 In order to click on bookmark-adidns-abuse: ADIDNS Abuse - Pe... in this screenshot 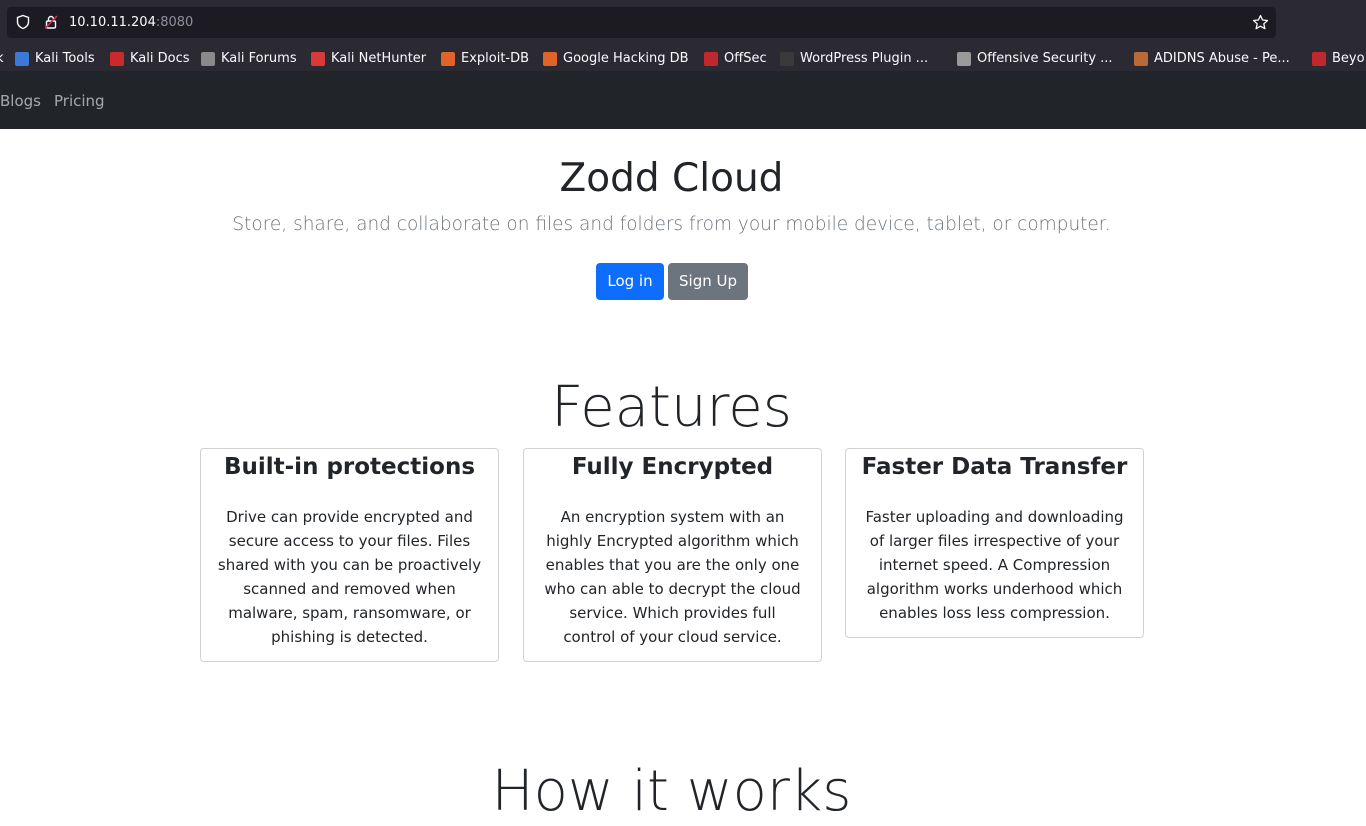, I will do `click(1212, 58)`.